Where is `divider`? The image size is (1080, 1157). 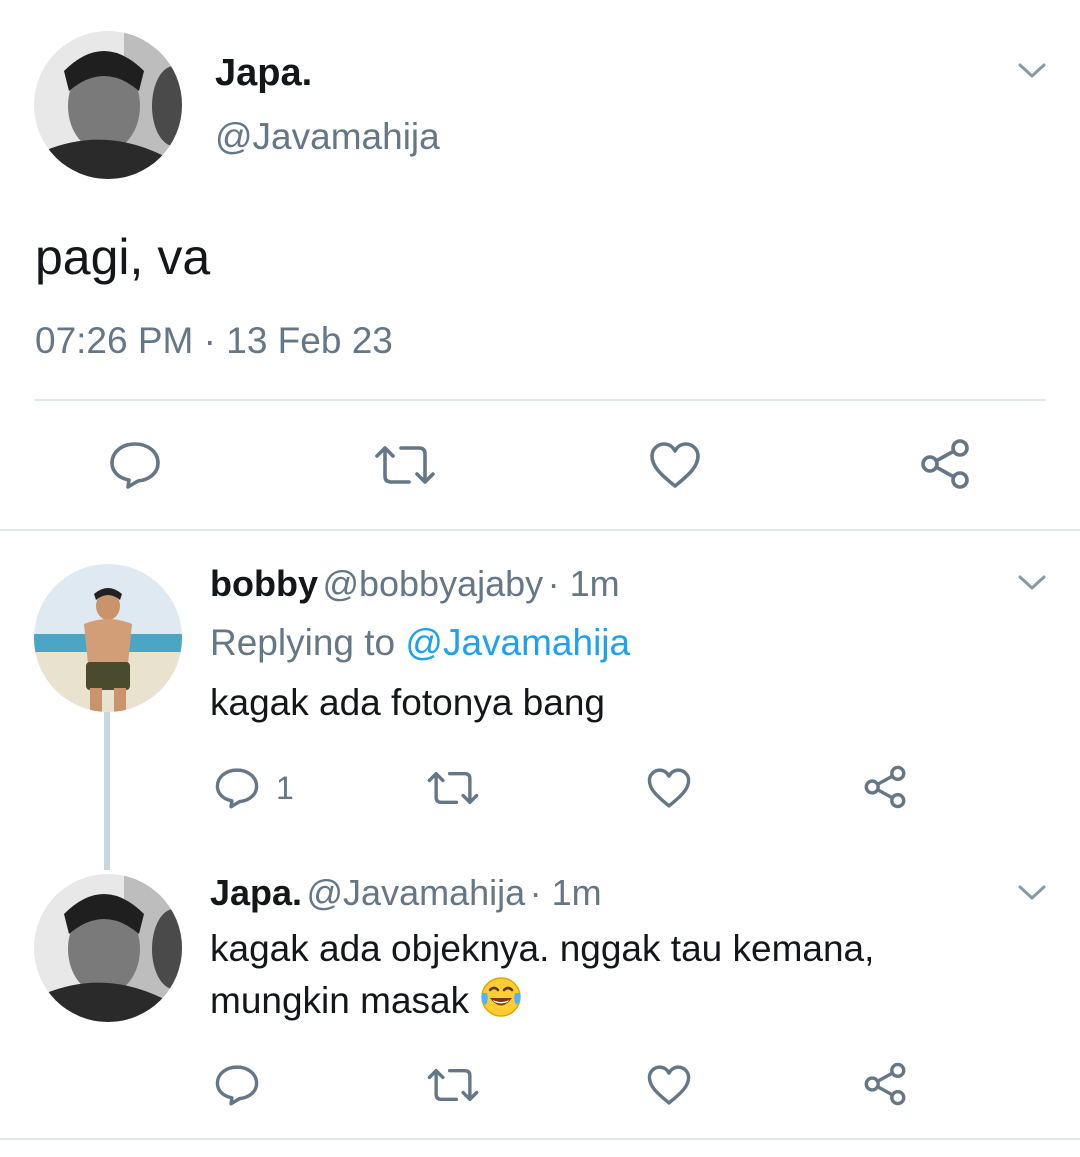
divider is located at coordinates (540, 400).